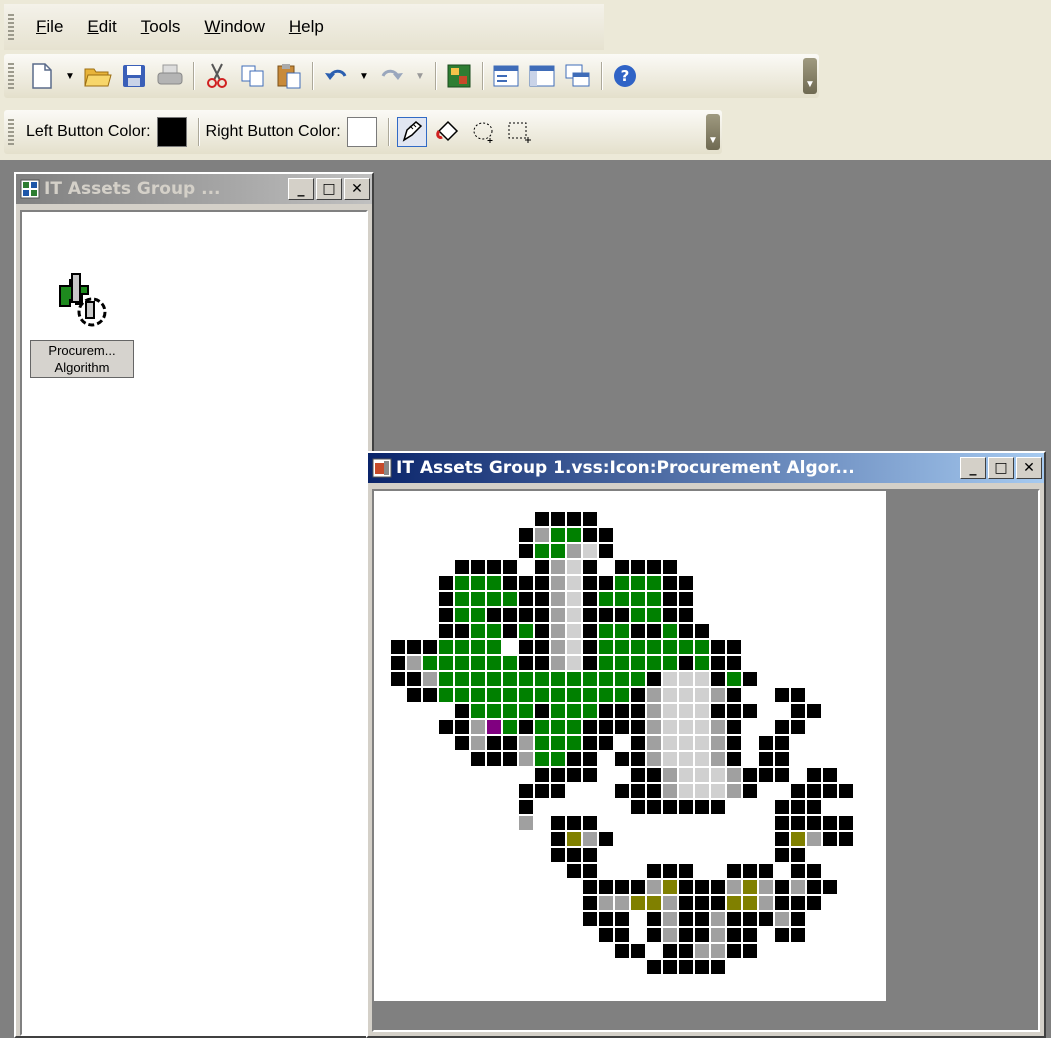 The image size is (1051, 1038). What do you see at coordinates (459, 76) in the screenshot?
I see `stencil-button` at bounding box center [459, 76].